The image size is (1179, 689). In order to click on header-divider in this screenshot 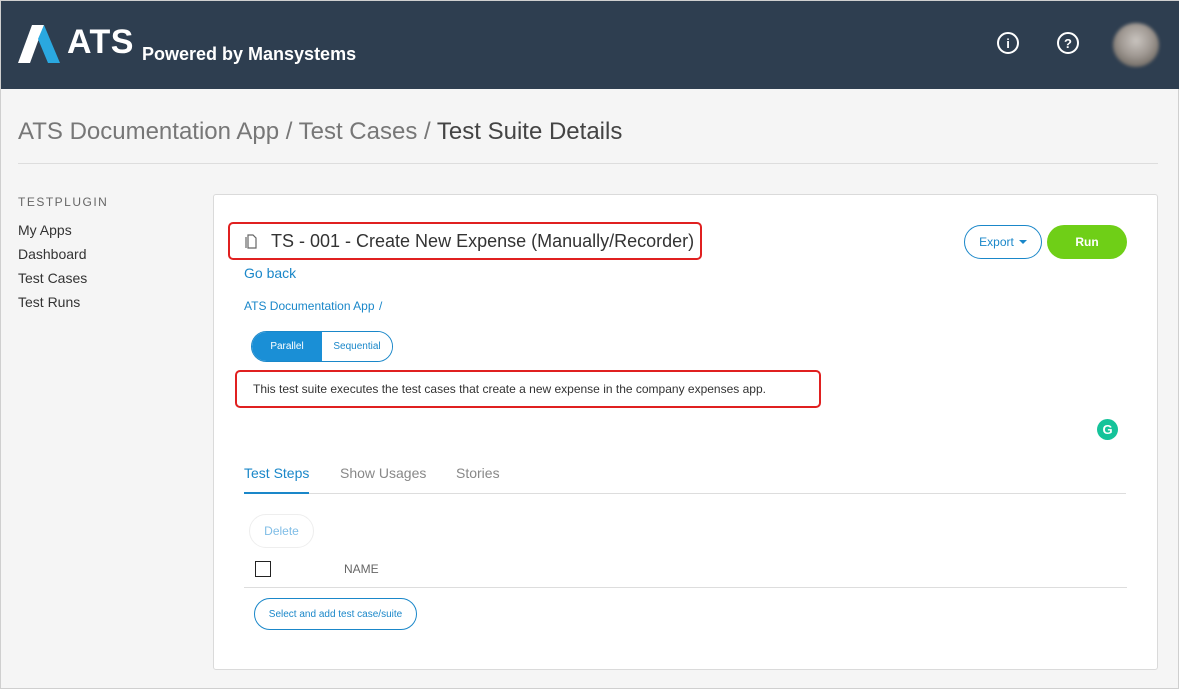, I will do `click(588, 163)`.